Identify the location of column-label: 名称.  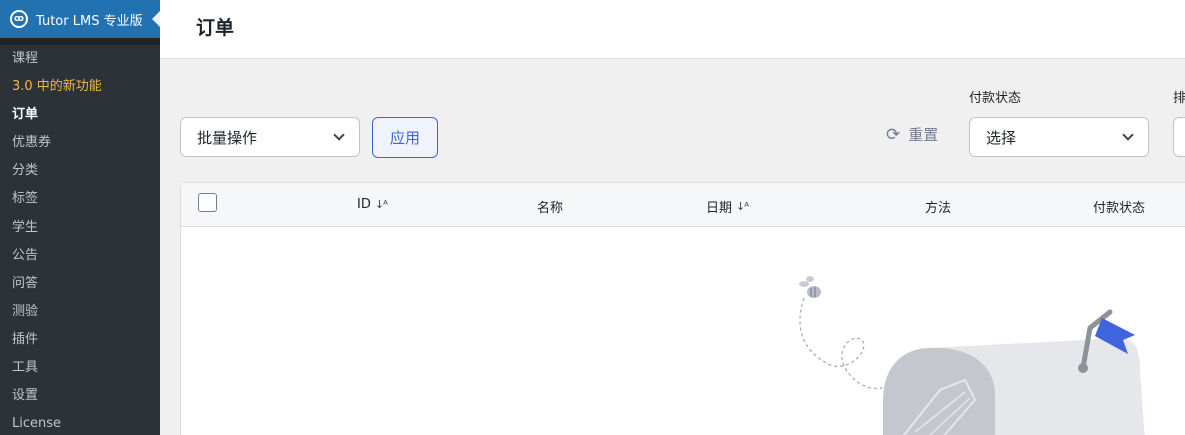
(550, 208).